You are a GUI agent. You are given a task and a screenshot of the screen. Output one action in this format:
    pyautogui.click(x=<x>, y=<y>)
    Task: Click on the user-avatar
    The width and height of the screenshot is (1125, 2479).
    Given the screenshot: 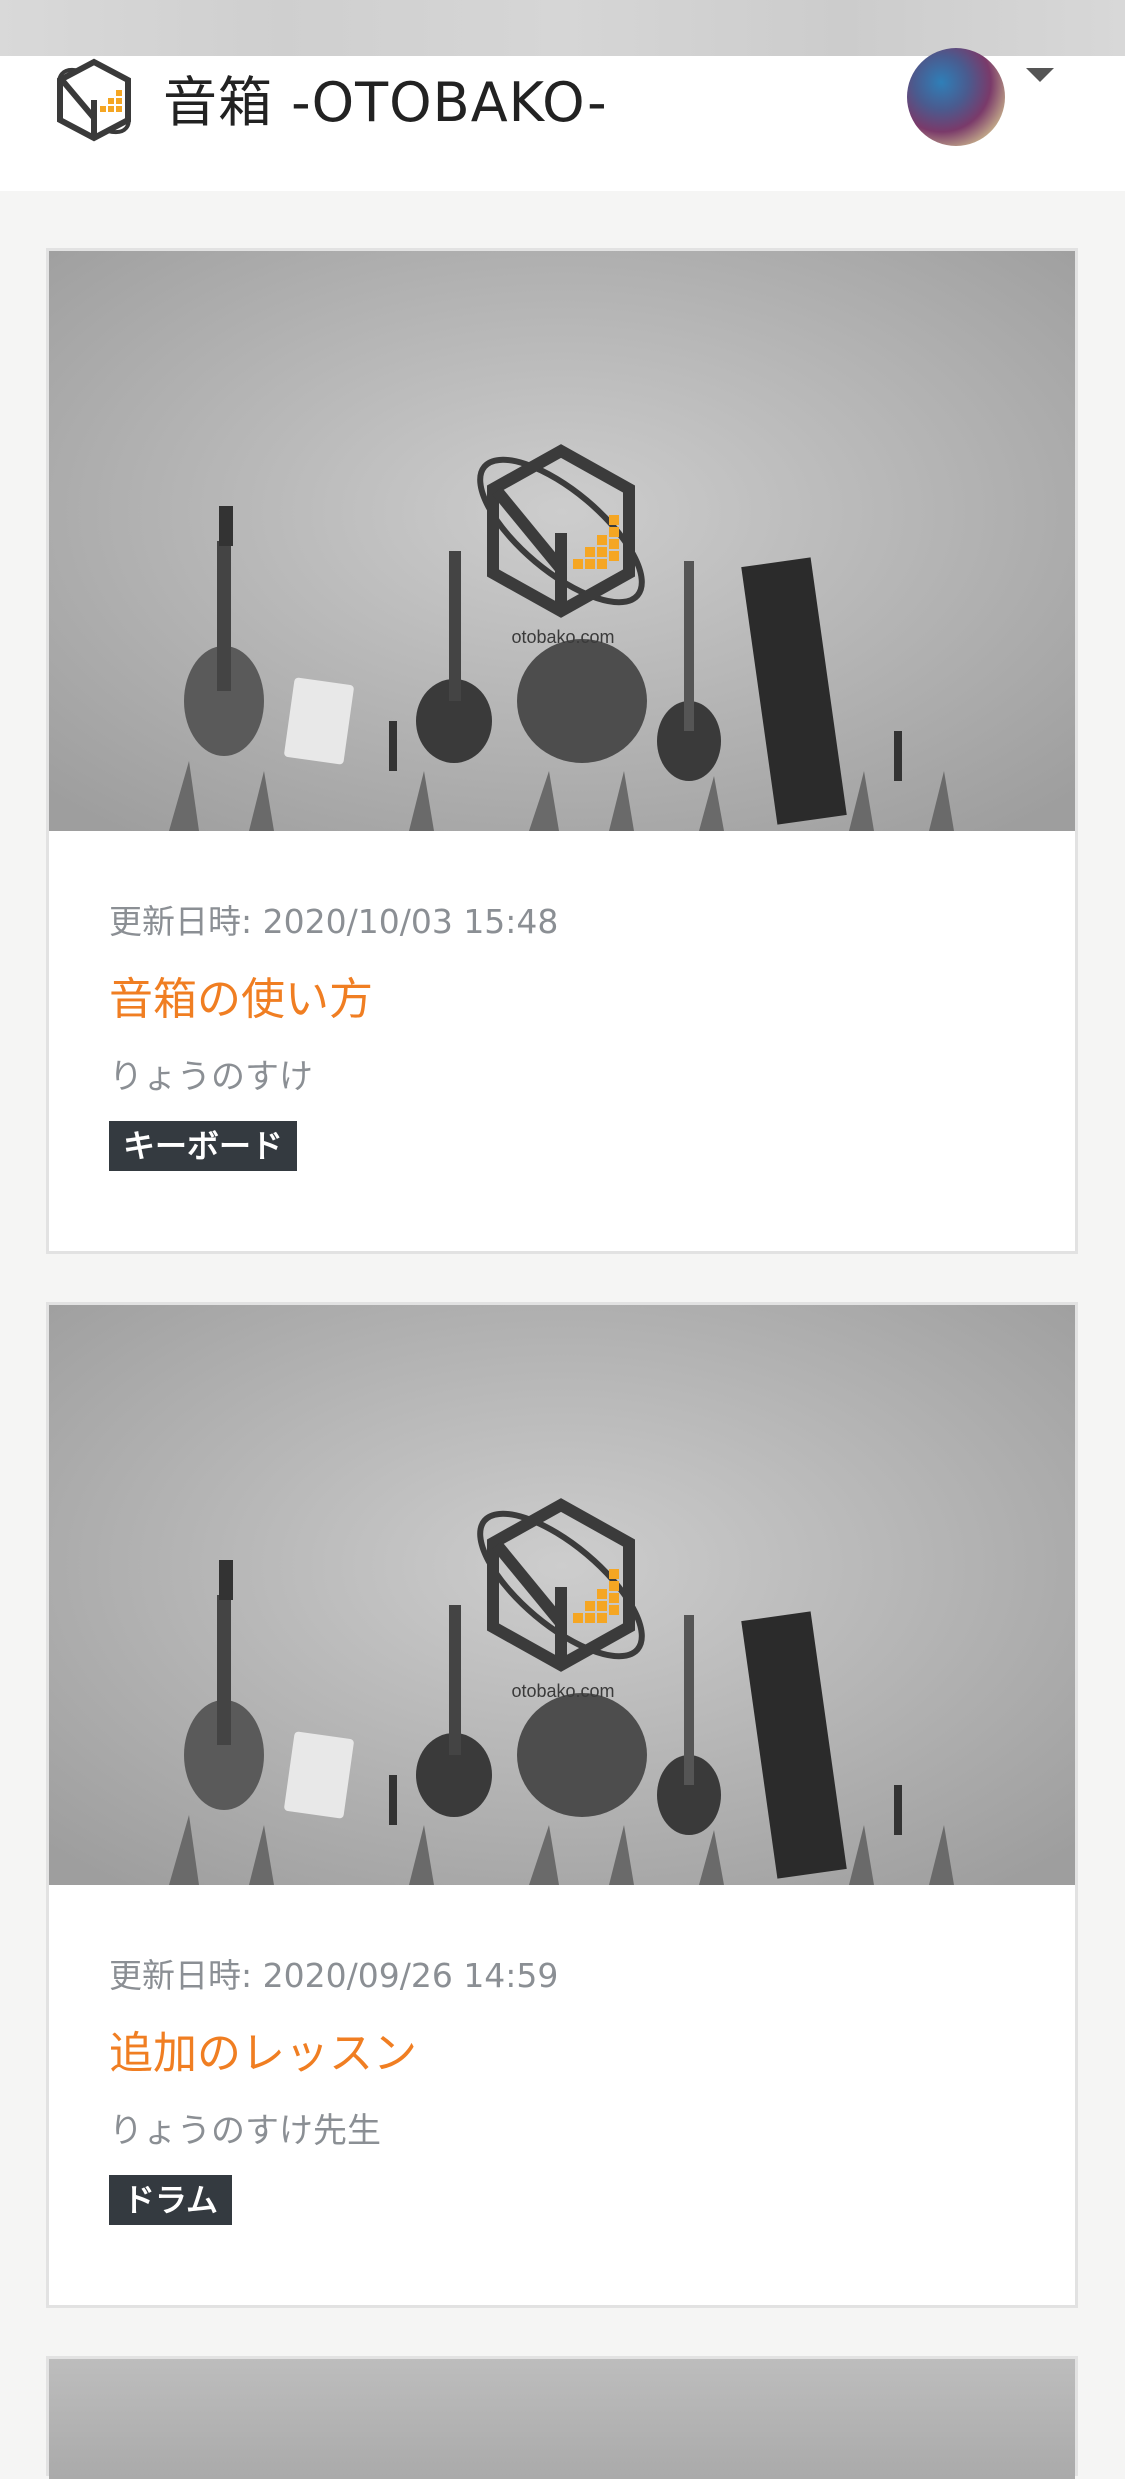 What is the action you would take?
    pyautogui.click(x=956, y=97)
    